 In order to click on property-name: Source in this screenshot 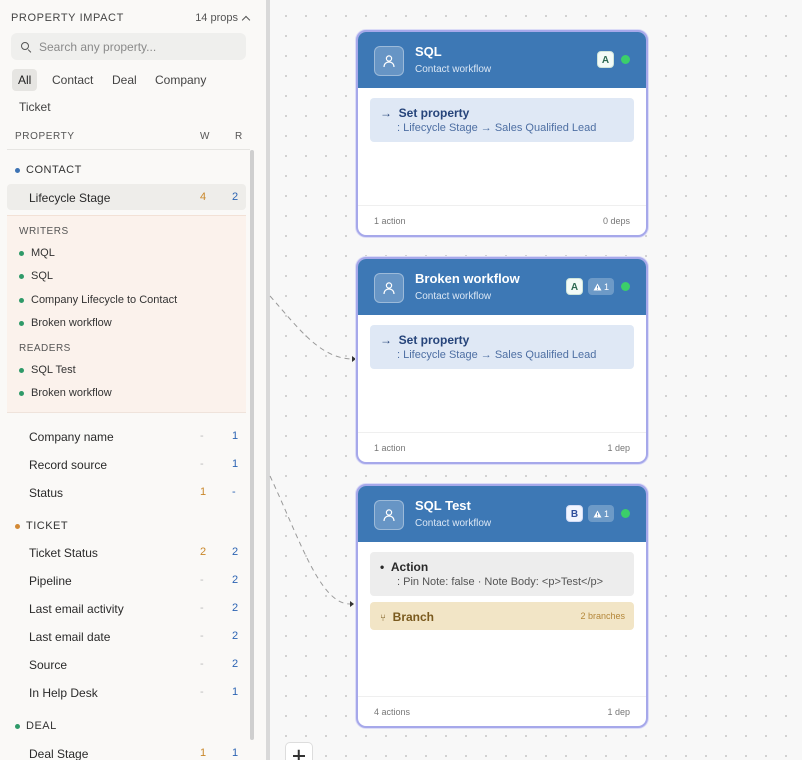, I will do `click(48, 665)`.